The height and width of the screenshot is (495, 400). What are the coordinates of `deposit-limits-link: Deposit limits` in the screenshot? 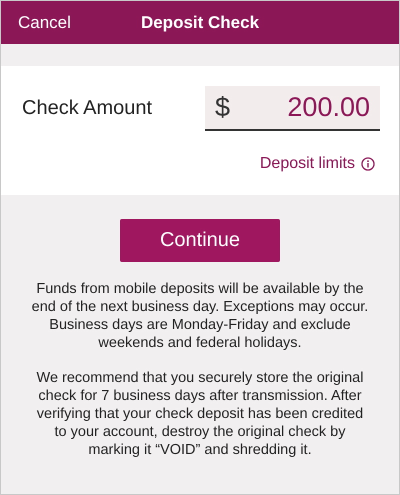 It's located at (307, 164).